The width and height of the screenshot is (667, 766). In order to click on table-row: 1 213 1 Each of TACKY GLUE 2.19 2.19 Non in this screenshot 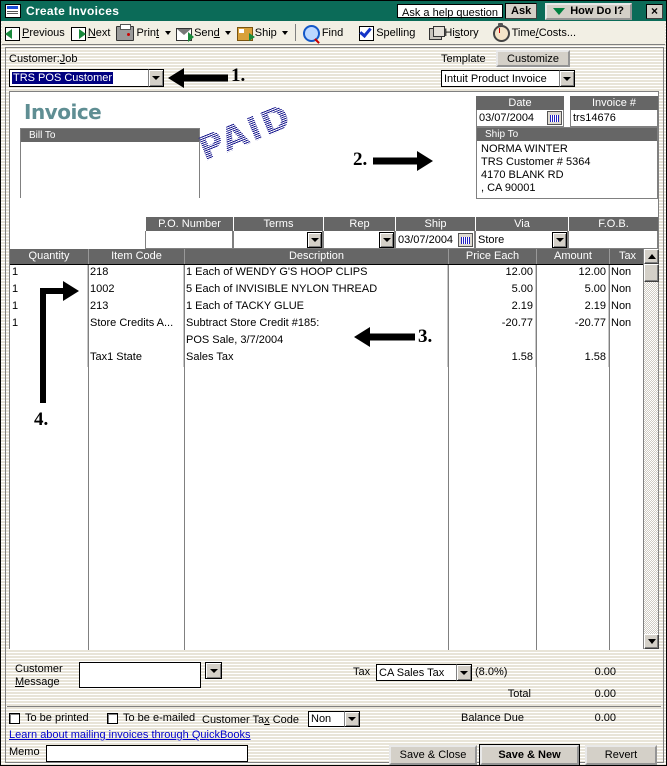, I will do `click(334, 307)`.